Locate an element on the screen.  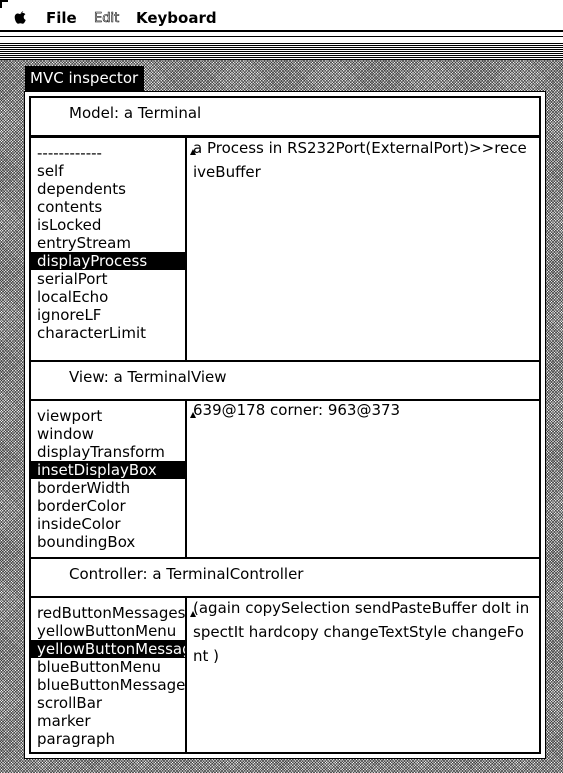
view-value-text: 639@178 corner: 963@373 is located at coordinates (361, 411).